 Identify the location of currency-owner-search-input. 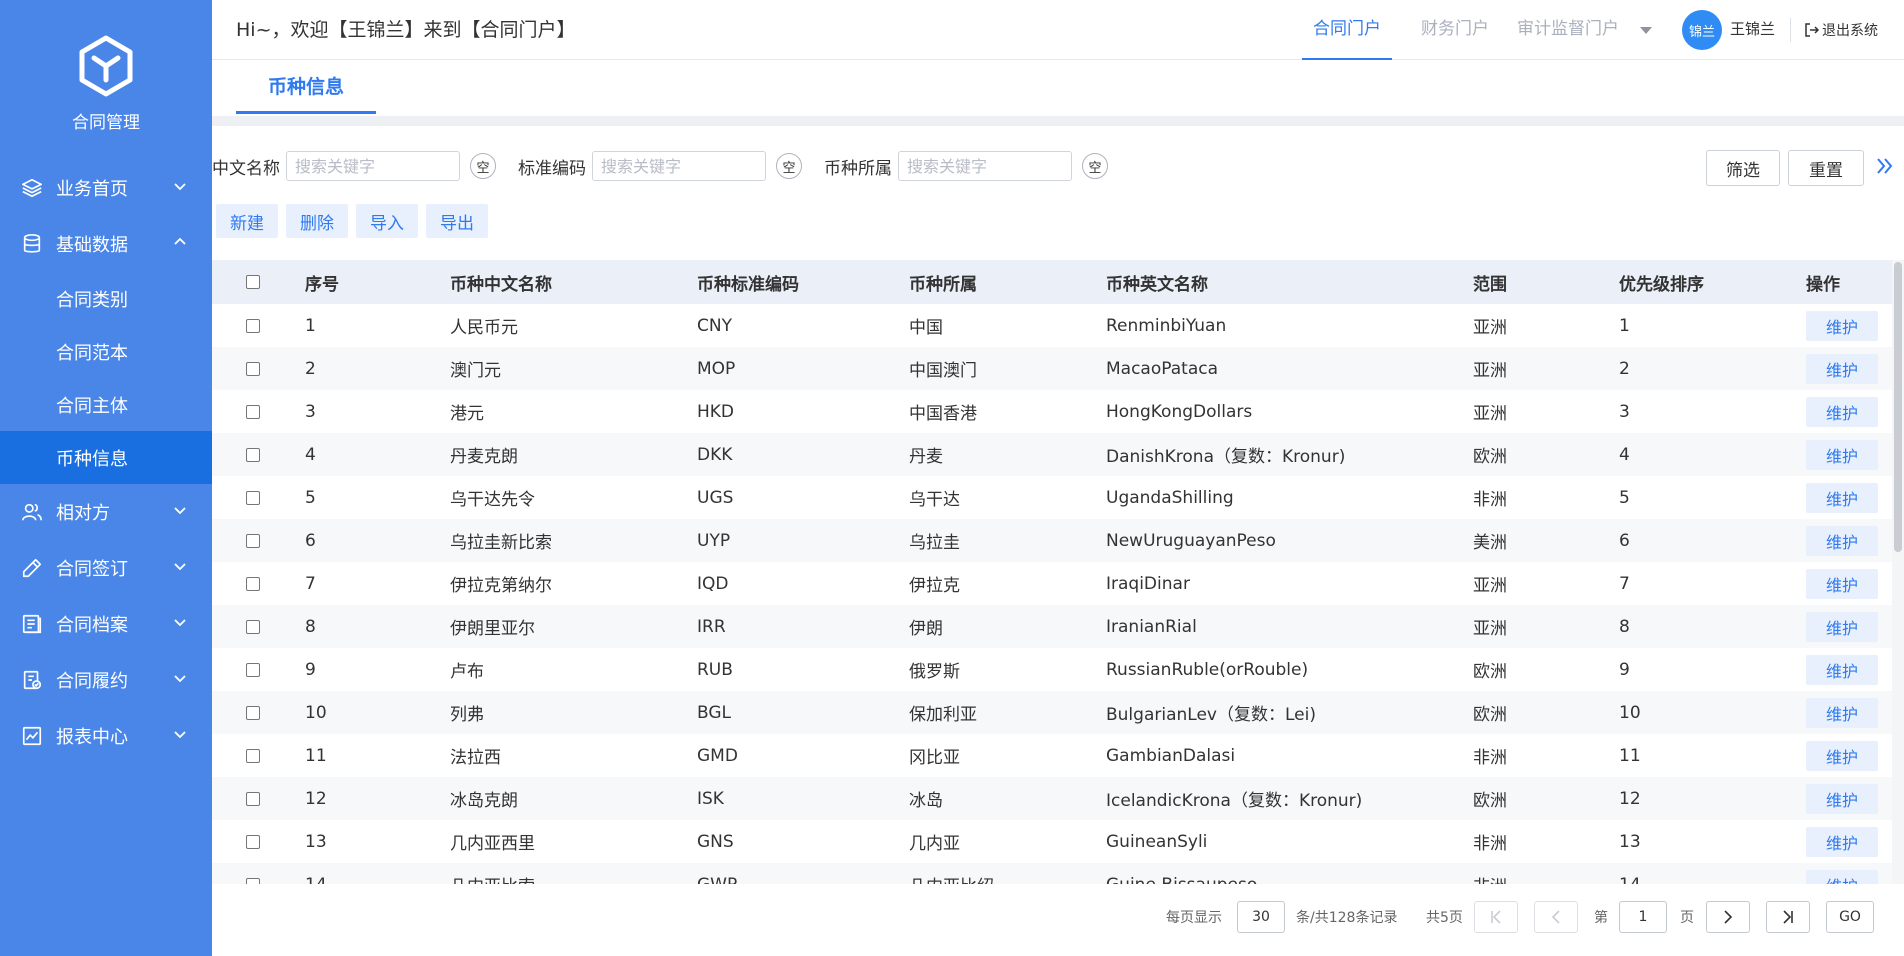
(985, 166).